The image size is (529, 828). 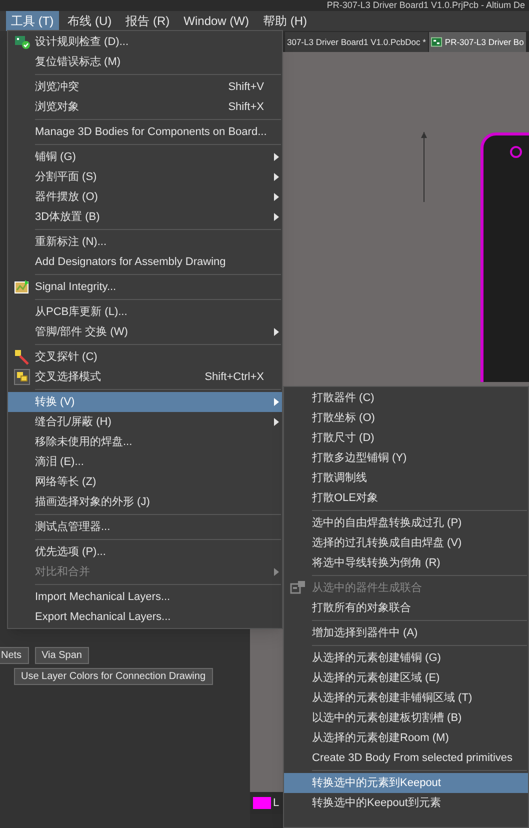 I want to click on menu-item: 分割平面 (S), so click(x=145, y=177).